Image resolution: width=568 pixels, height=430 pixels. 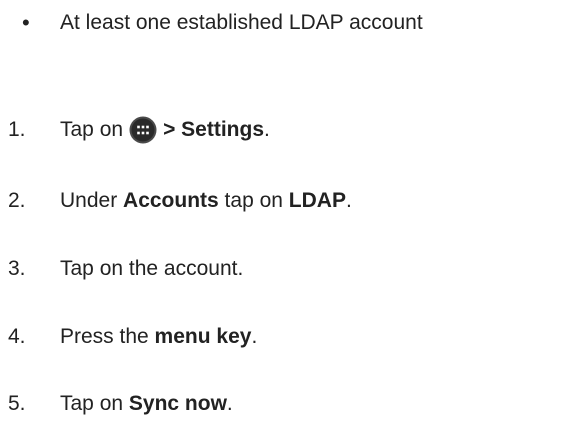 I want to click on prerequisite-text: At least one established LDAP account, so click(x=241, y=22).